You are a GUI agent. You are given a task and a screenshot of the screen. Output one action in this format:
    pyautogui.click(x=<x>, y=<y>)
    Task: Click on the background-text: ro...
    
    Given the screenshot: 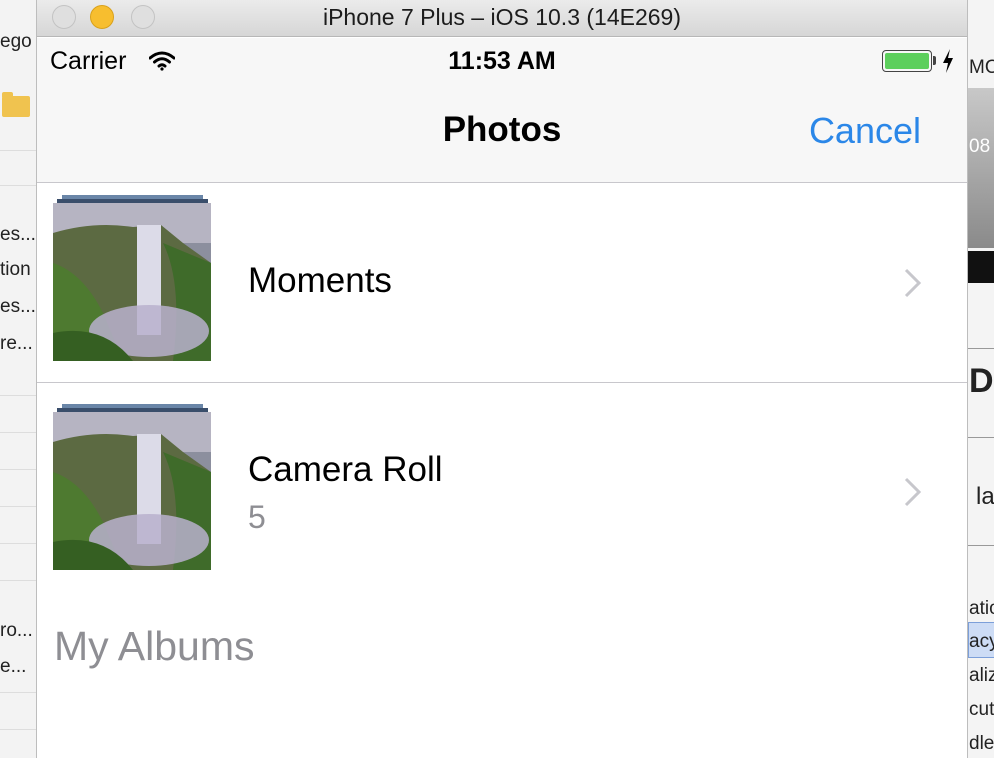 What is the action you would take?
    pyautogui.click(x=16, y=630)
    